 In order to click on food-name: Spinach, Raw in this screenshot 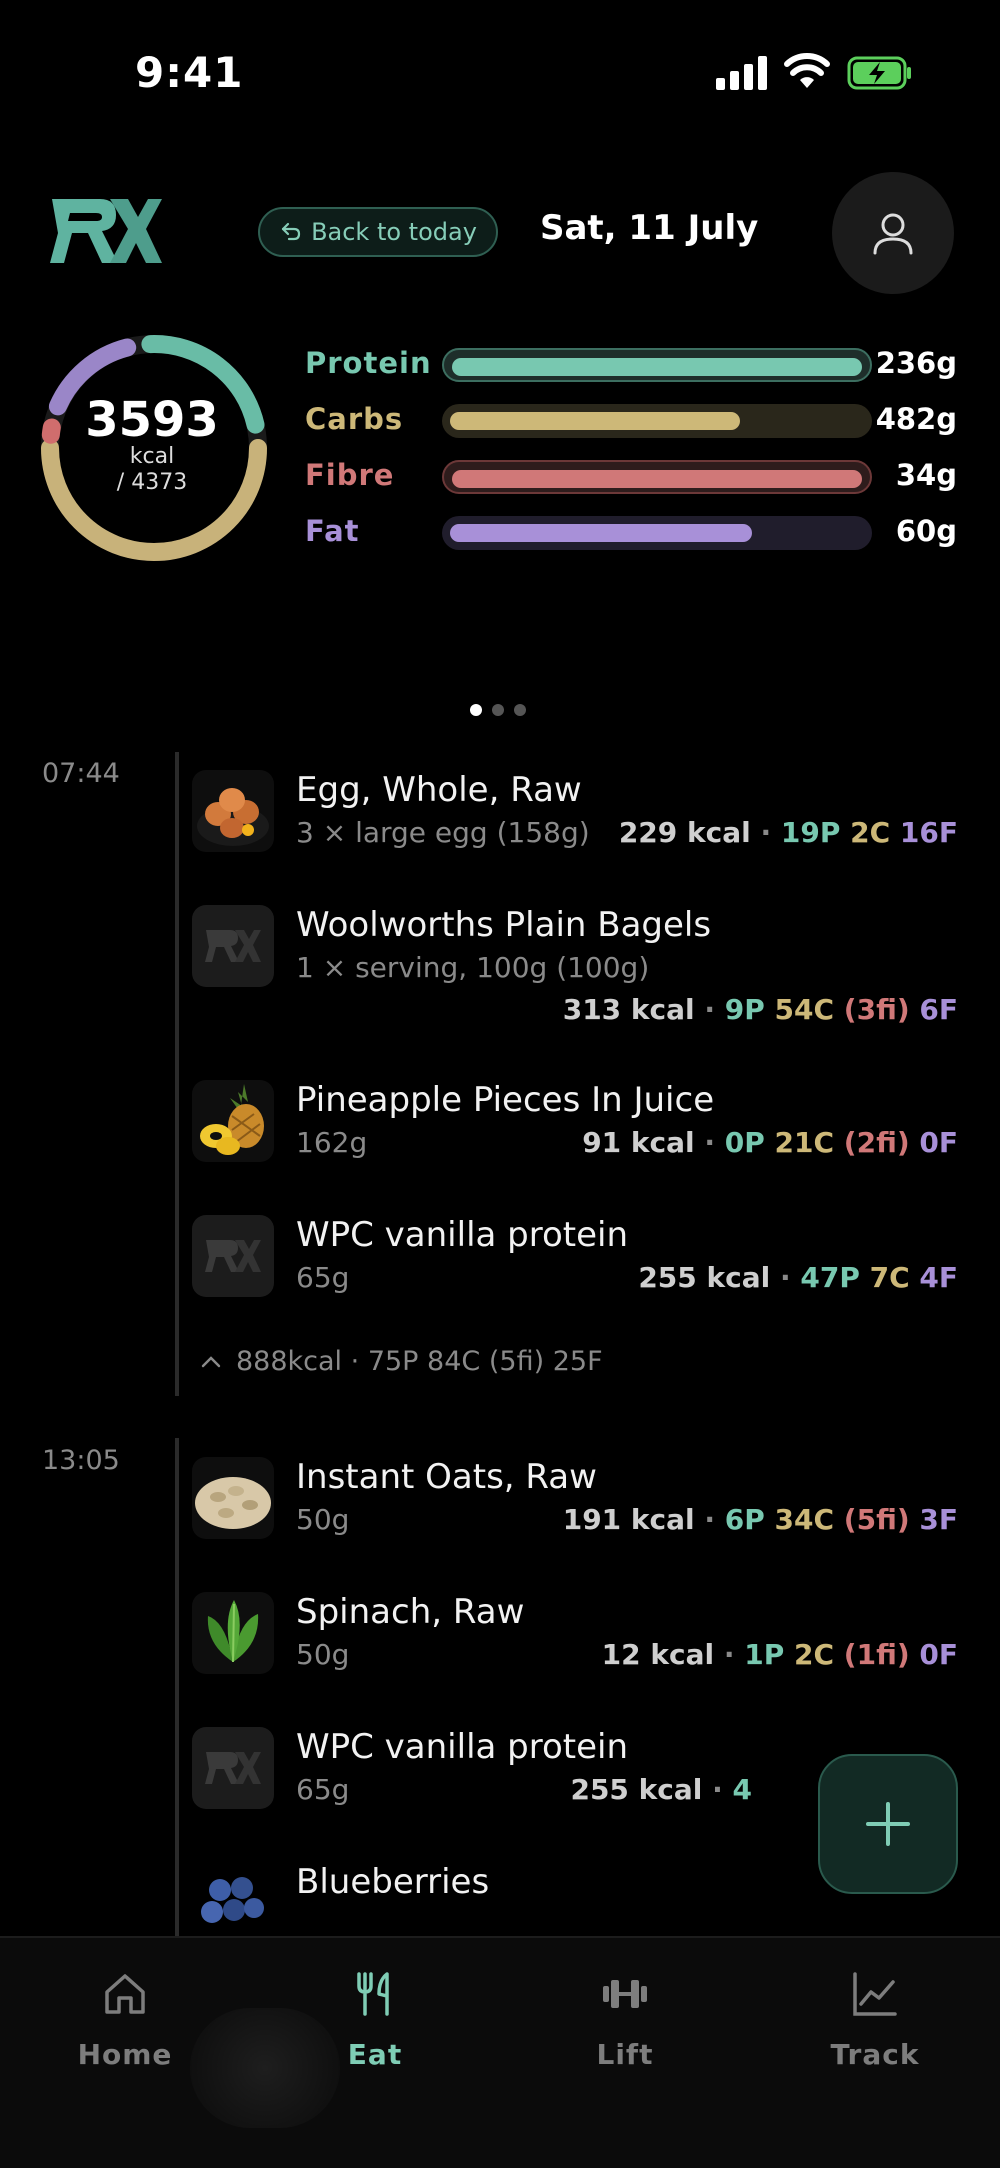, I will do `click(410, 1612)`.